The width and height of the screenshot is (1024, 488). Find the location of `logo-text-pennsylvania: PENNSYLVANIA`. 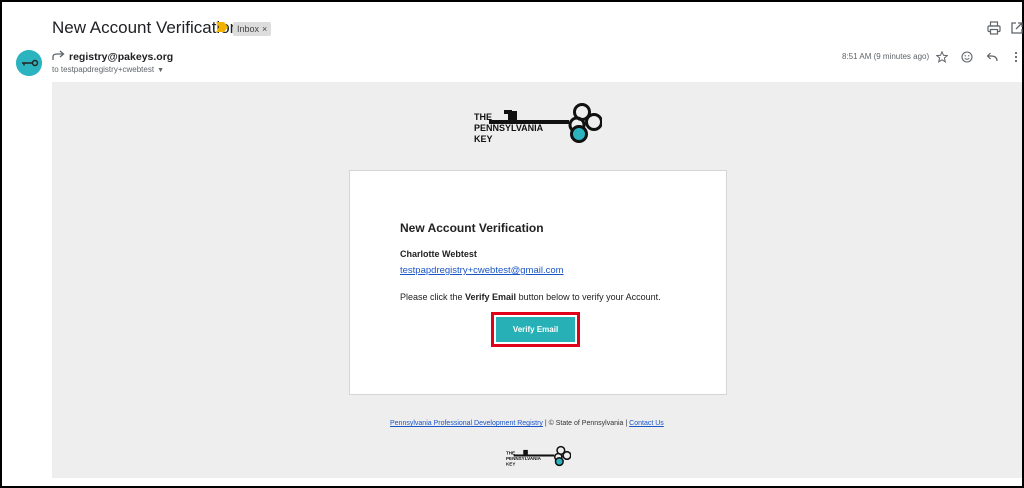

logo-text-pennsylvania: PENNSYLVANIA is located at coordinates (509, 128).